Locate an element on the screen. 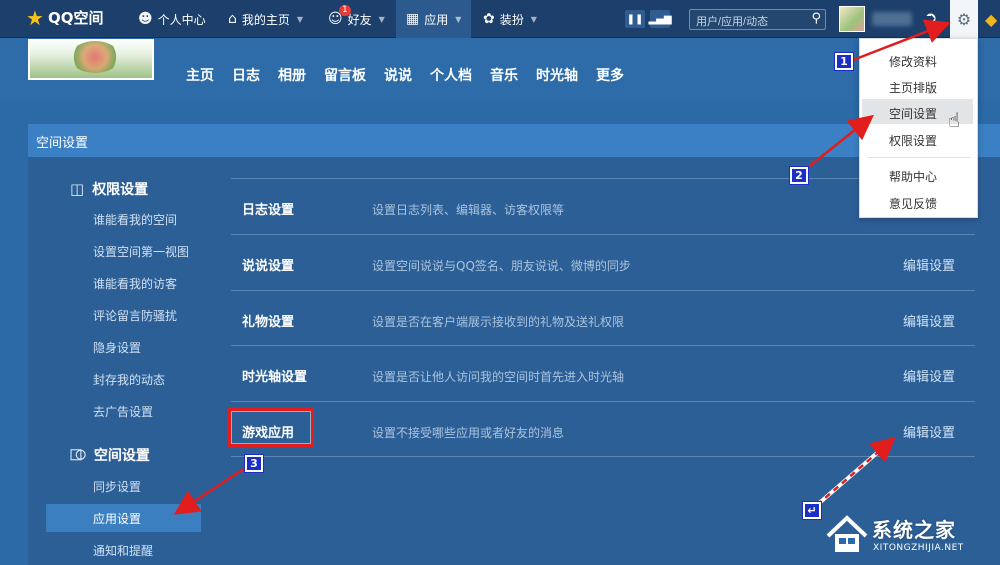 This screenshot has width=1000, height=565. search-box: ⚲ is located at coordinates (757, 20).